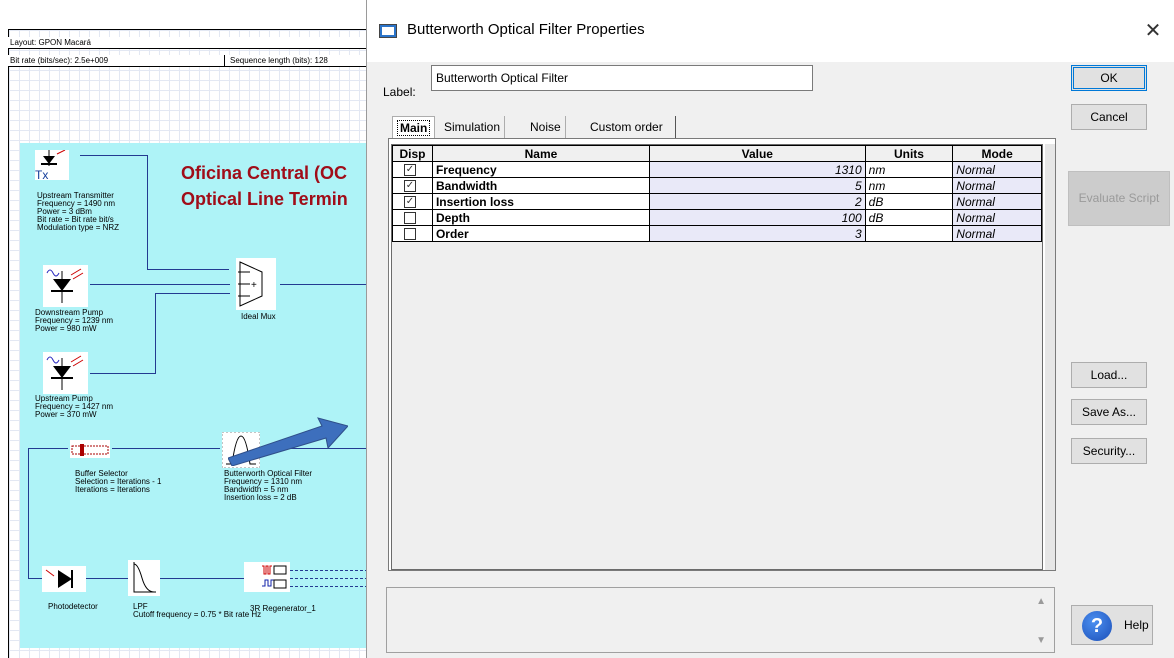 The height and width of the screenshot is (658, 1174). Describe the element at coordinates (757, 185) in the screenshot. I see `value-cell: 5` at that location.